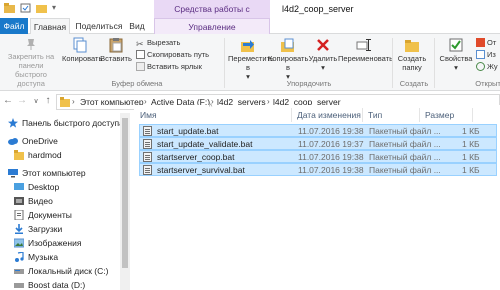 This screenshot has height=290, width=500. I want to click on new-folder-quick-icon, so click(41, 8).